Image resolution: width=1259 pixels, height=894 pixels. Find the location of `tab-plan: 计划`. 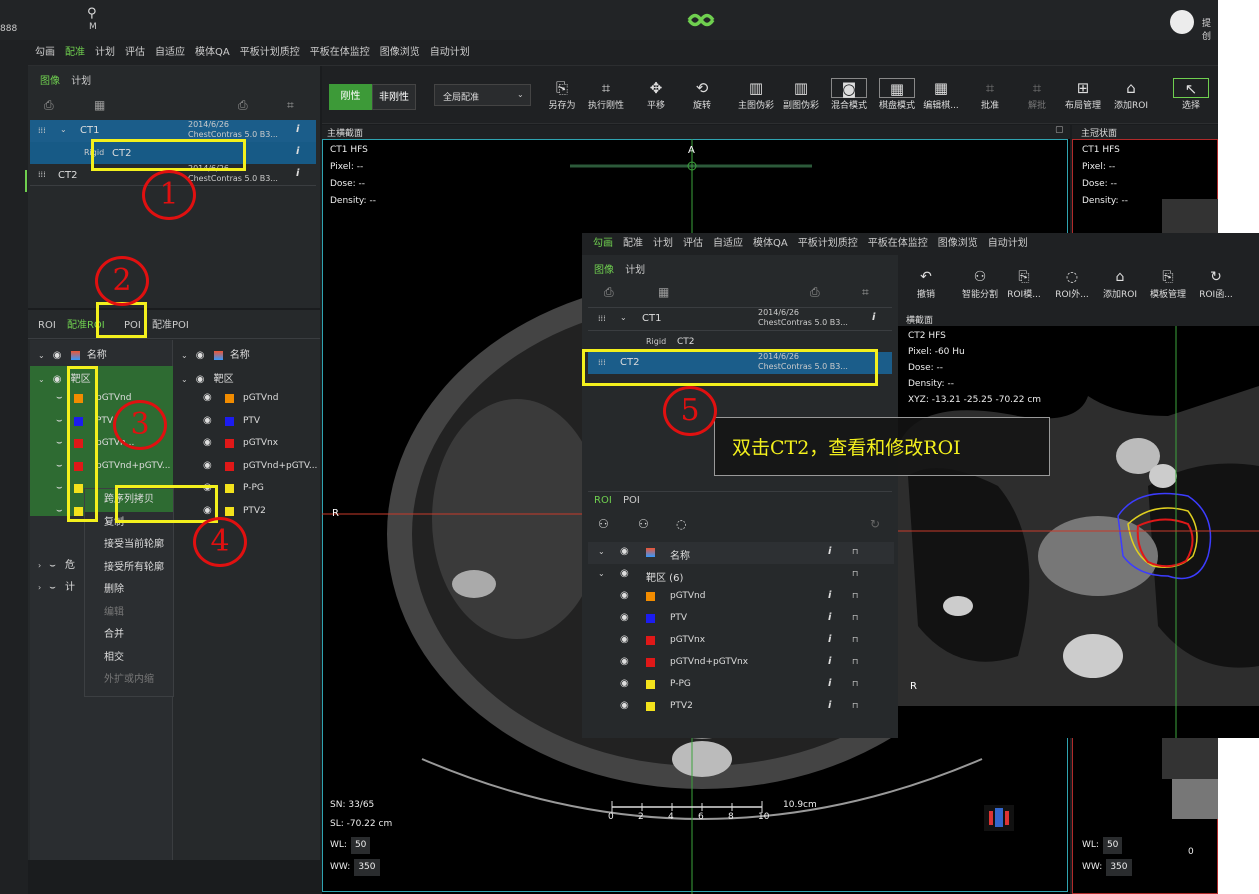

tab-plan: 计划 is located at coordinates (635, 268).